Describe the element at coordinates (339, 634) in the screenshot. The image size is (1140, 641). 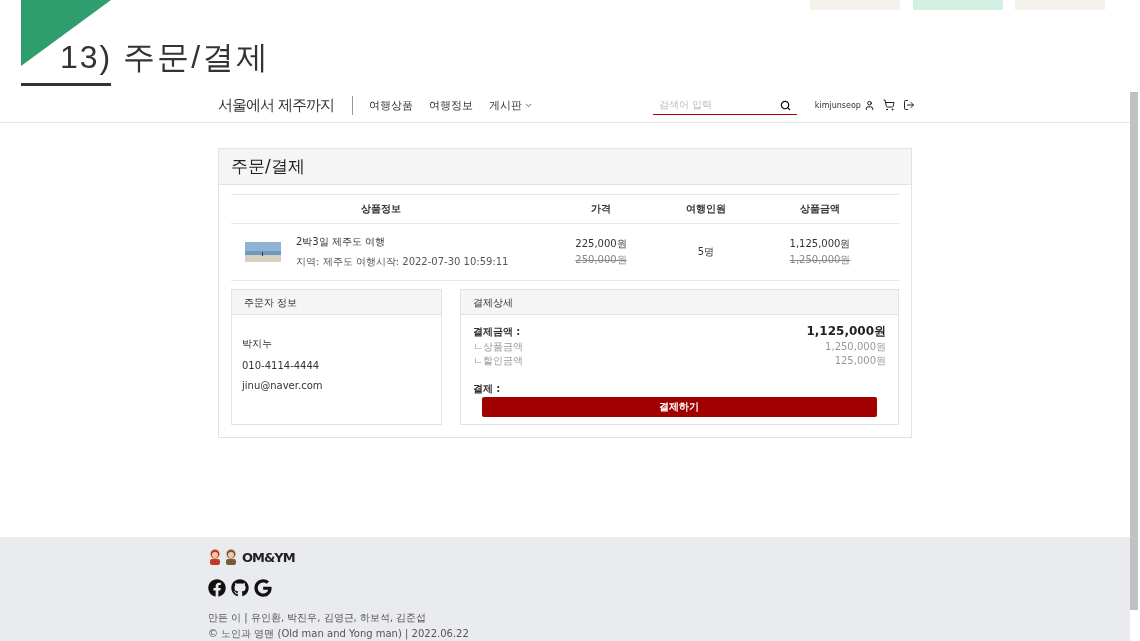
I see `copyright-text: © 노인과 영맨 (Old man and Yong man) | 2022.06.22` at that location.